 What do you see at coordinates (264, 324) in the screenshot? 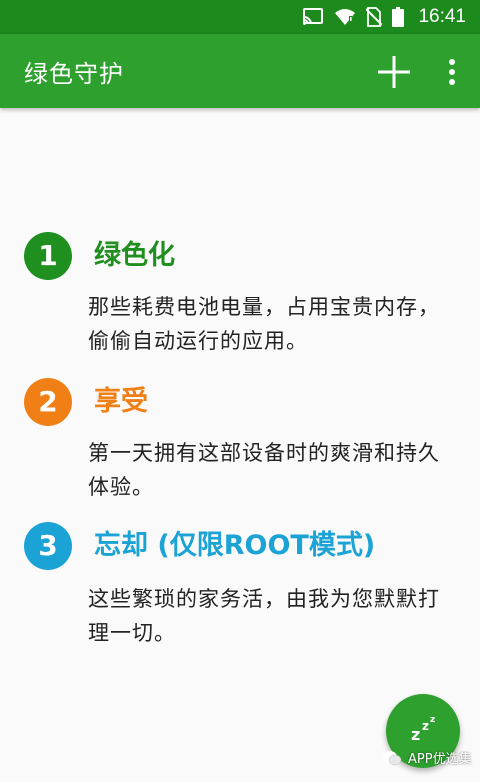
I see `feature-description: 那些耗费电池电量，占用宝贵内存，偷偷自动运行的应用。` at bounding box center [264, 324].